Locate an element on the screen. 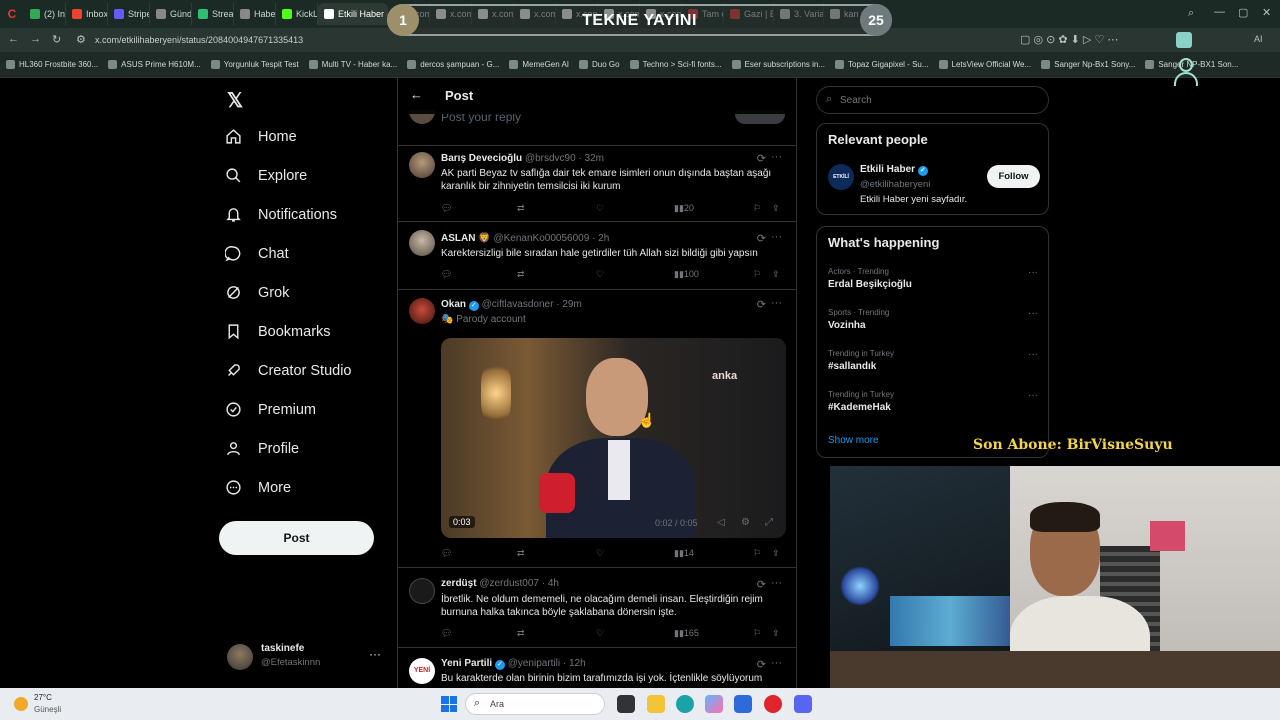 The width and height of the screenshot is (1280, 720). browser-tab: Etkili Haber on X is located at coordinates (353, 14).